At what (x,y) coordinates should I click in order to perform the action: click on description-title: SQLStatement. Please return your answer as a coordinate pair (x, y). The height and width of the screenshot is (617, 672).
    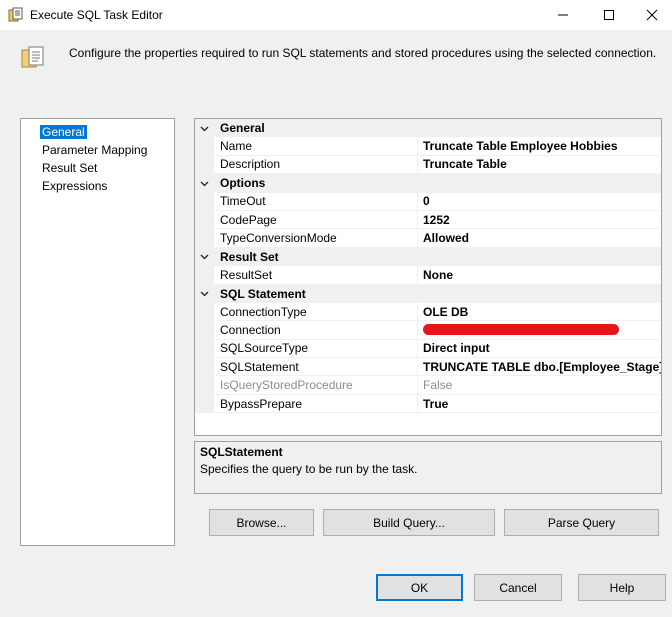
    Looking at the image, I should click on (241, 452).